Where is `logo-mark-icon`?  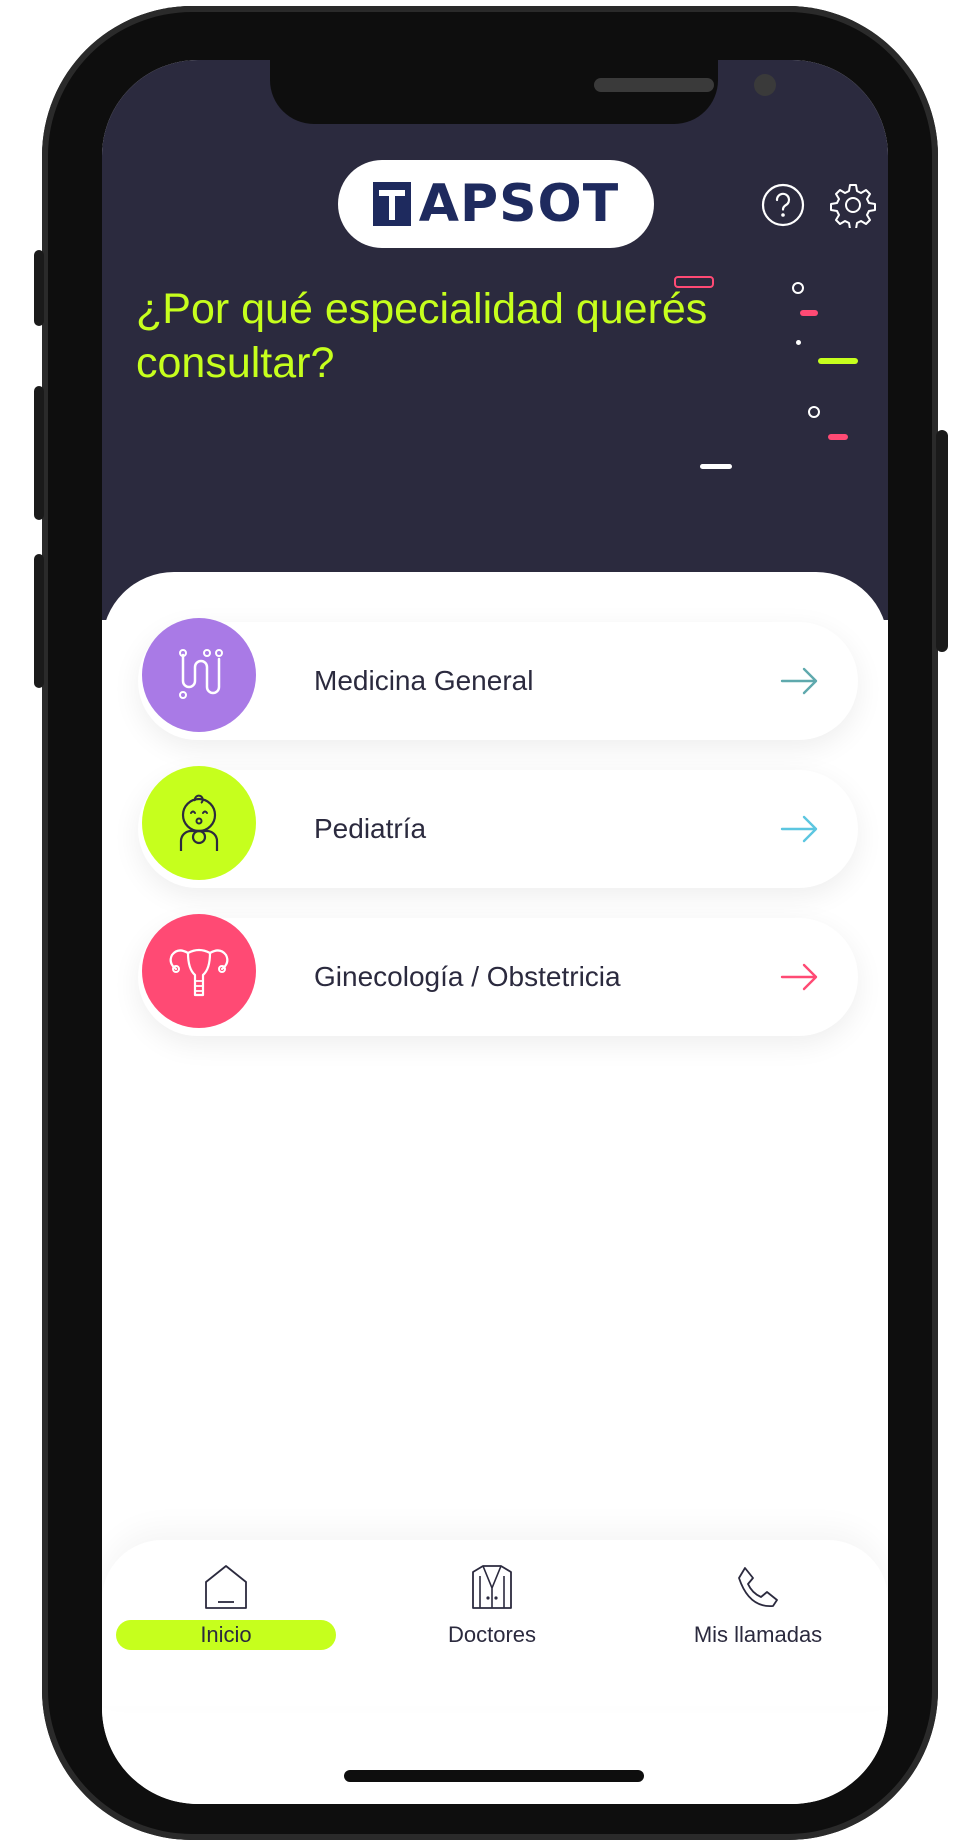 logo-mark-icon is located at coordinates (391, 204).